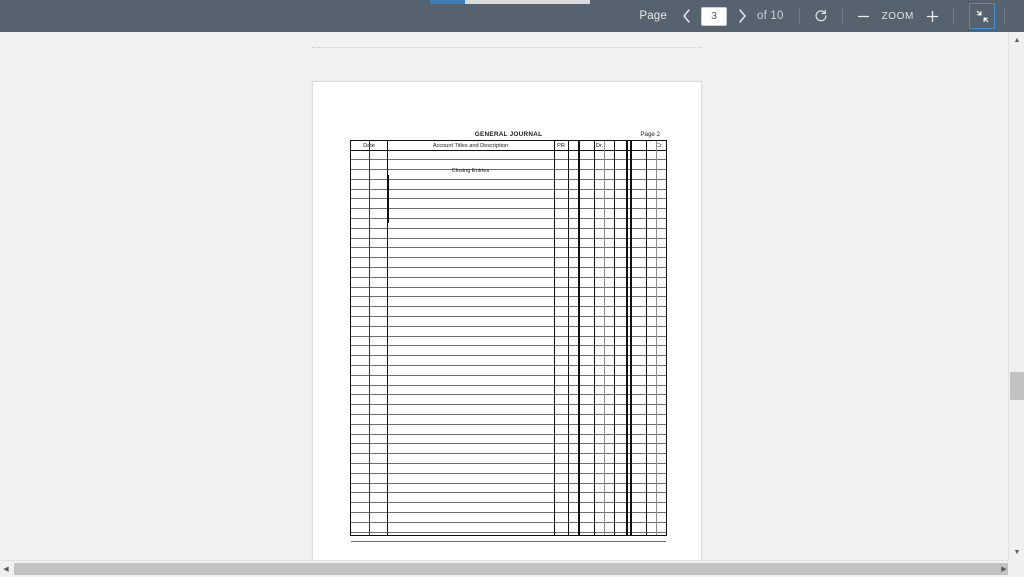 The image size is (1024, 577). I want to click on rule-dr-start, so click(579, 338).